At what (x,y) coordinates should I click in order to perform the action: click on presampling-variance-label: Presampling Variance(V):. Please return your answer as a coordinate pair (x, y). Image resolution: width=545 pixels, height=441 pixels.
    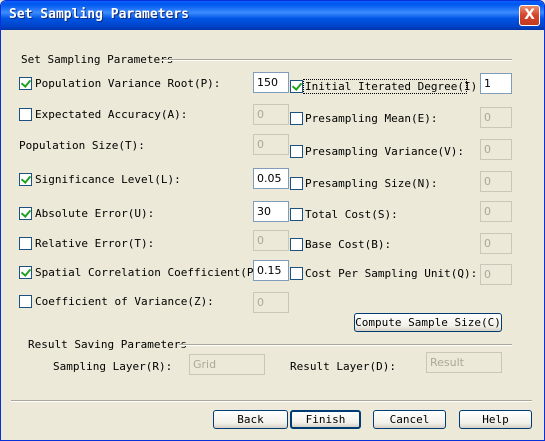
    Looking at the image, I should click on (384, 151).